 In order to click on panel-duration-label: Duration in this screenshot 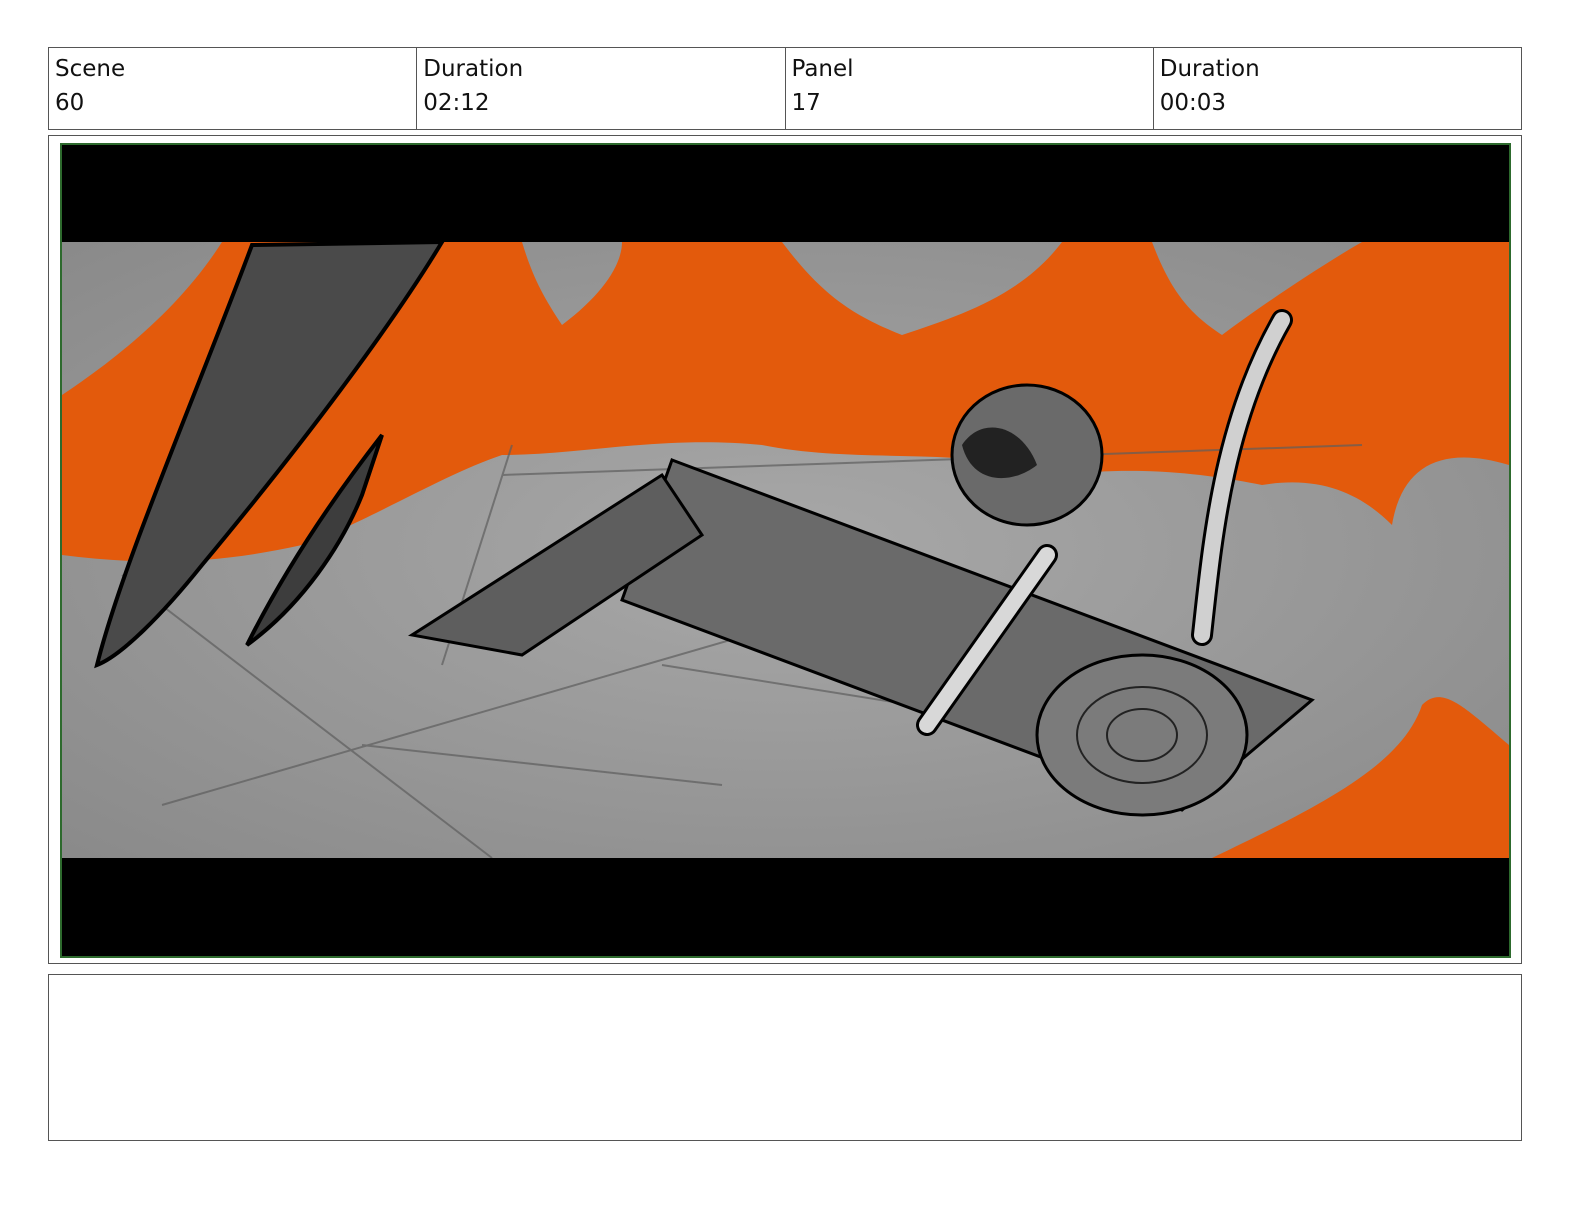, I will do `click(1209, 69)`.